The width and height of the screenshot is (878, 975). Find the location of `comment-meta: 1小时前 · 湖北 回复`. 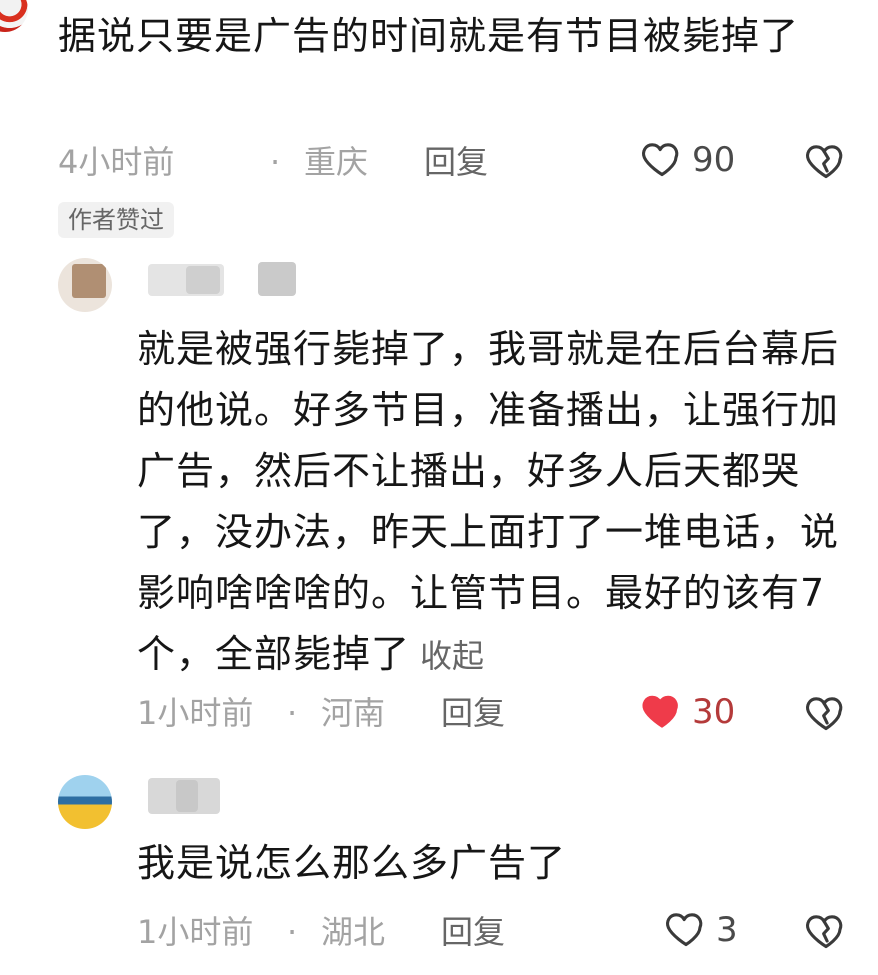

comment-meta: 1小时前 · 湖北 回复 is located at coordinates (337, 932).